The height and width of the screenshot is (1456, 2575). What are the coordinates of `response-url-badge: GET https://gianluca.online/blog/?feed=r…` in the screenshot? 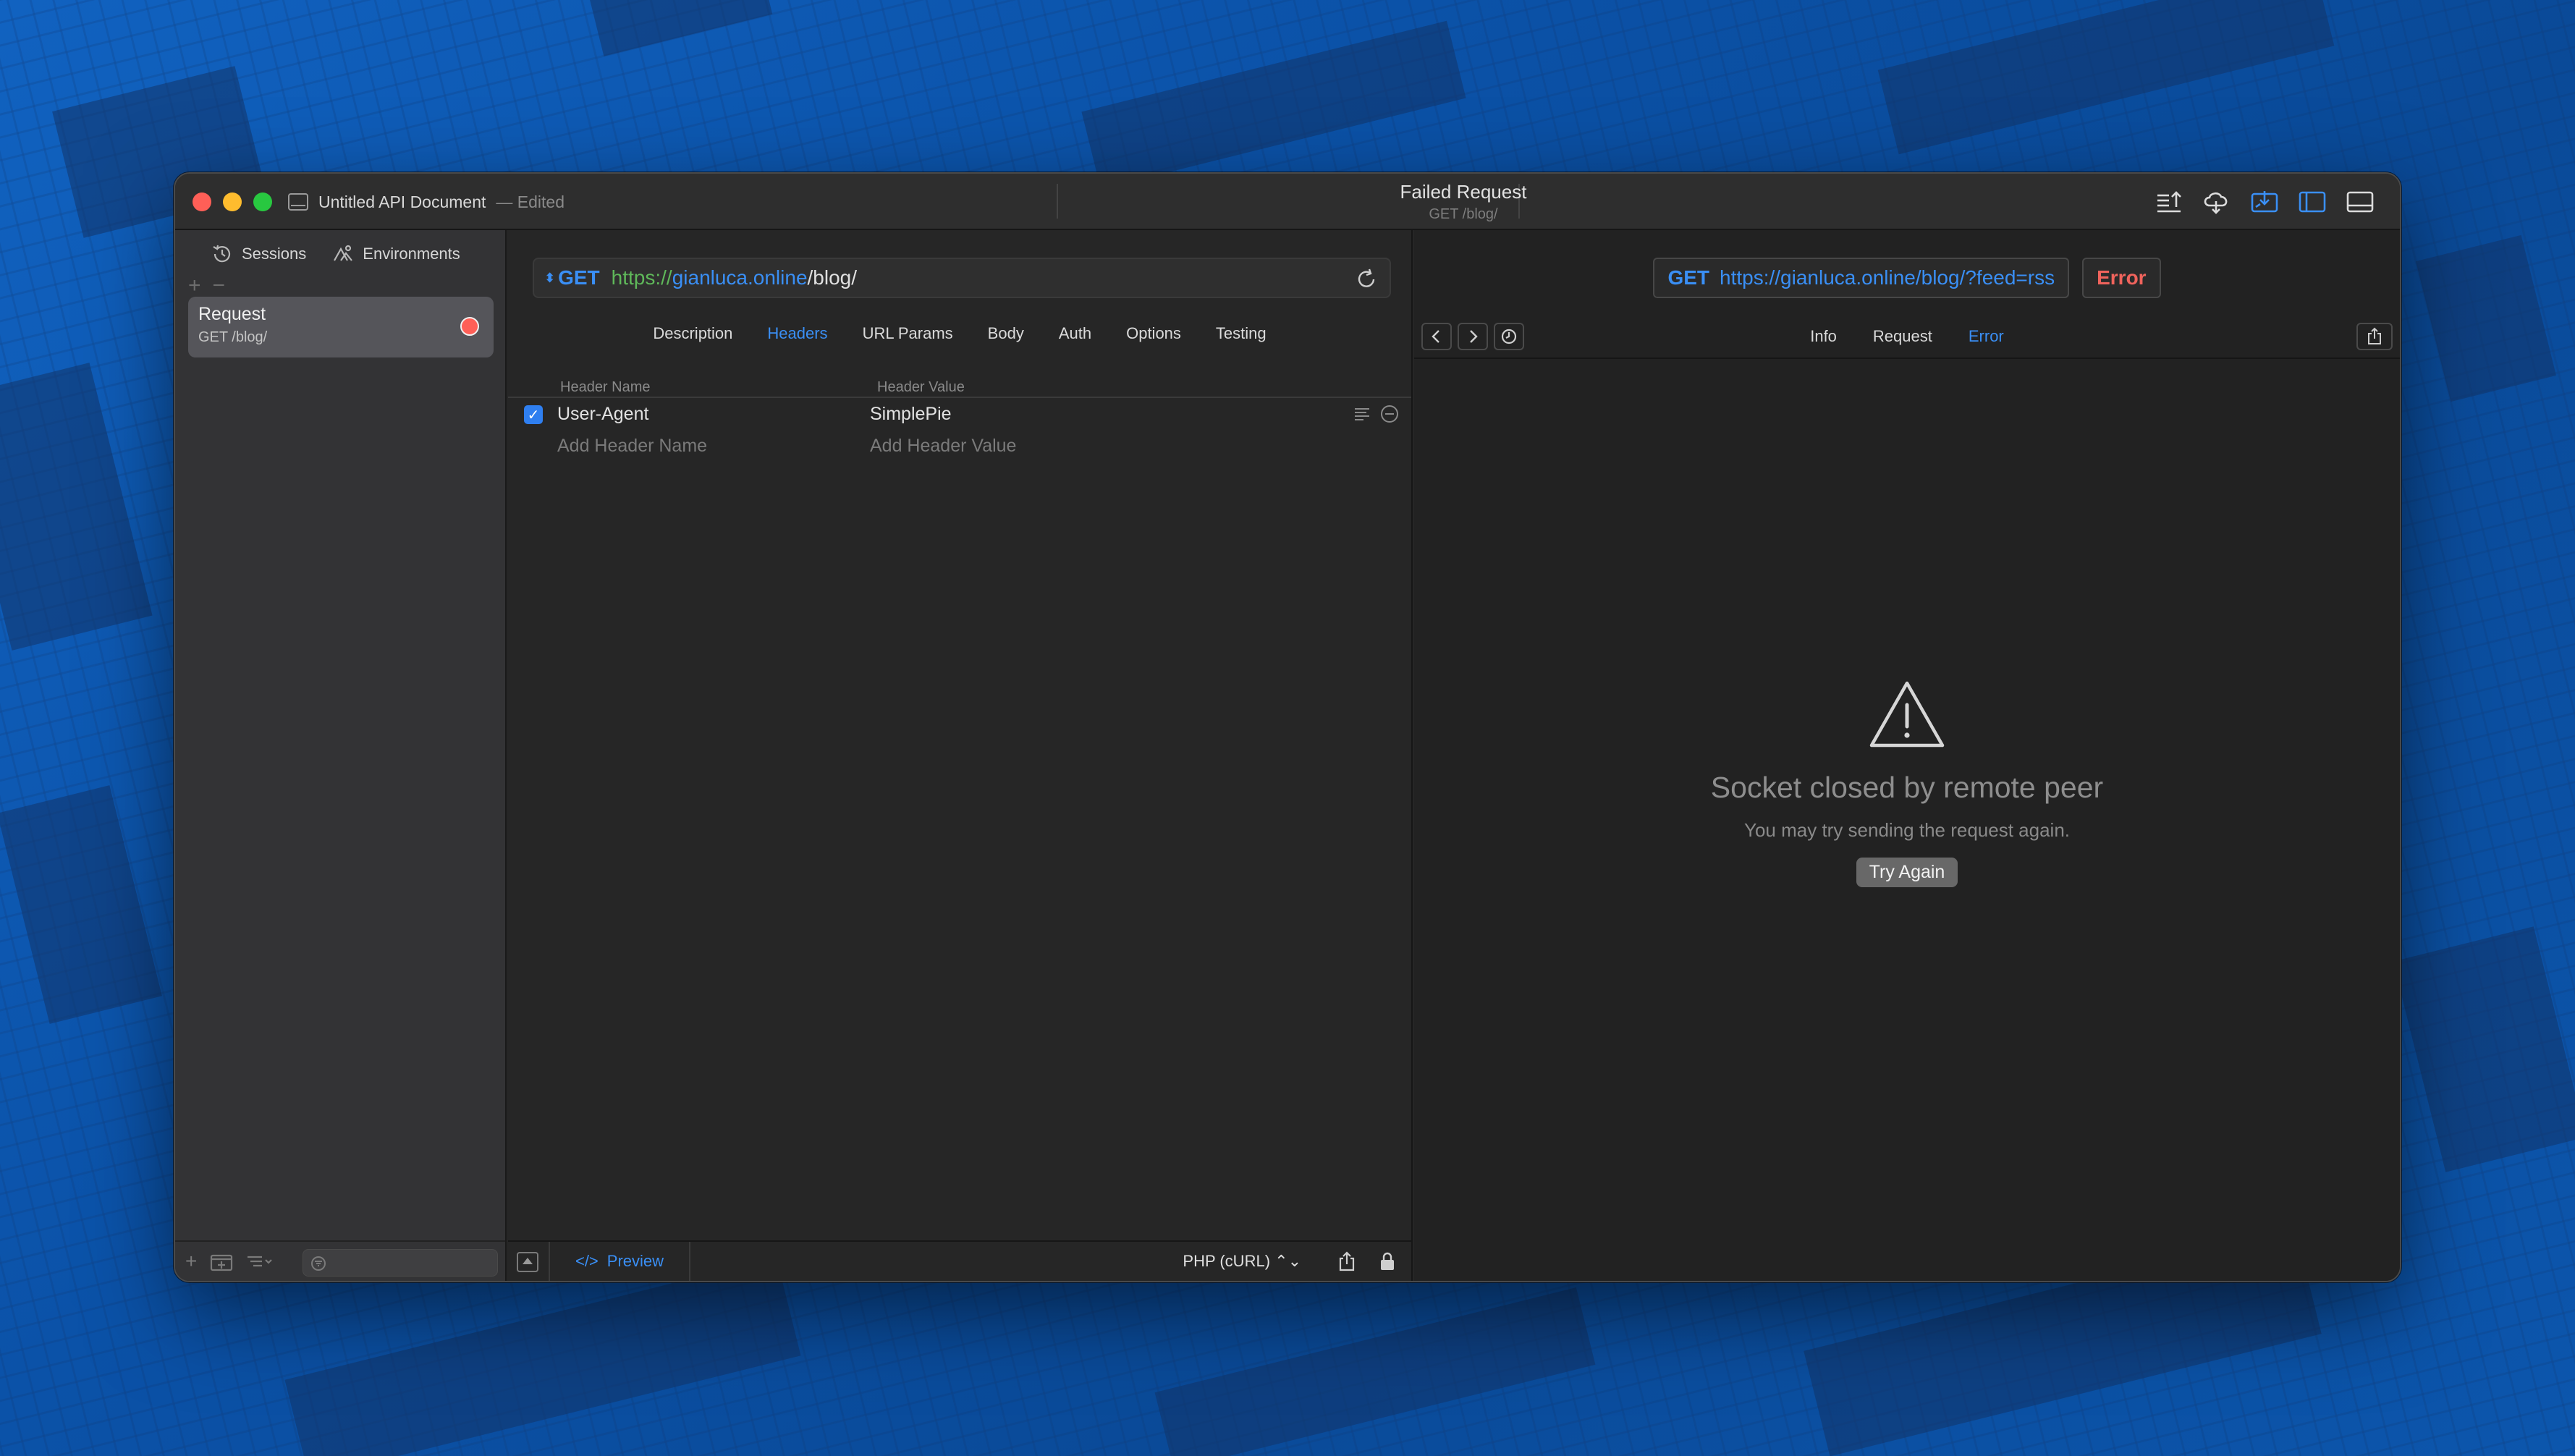 It's located at (1861, 278).